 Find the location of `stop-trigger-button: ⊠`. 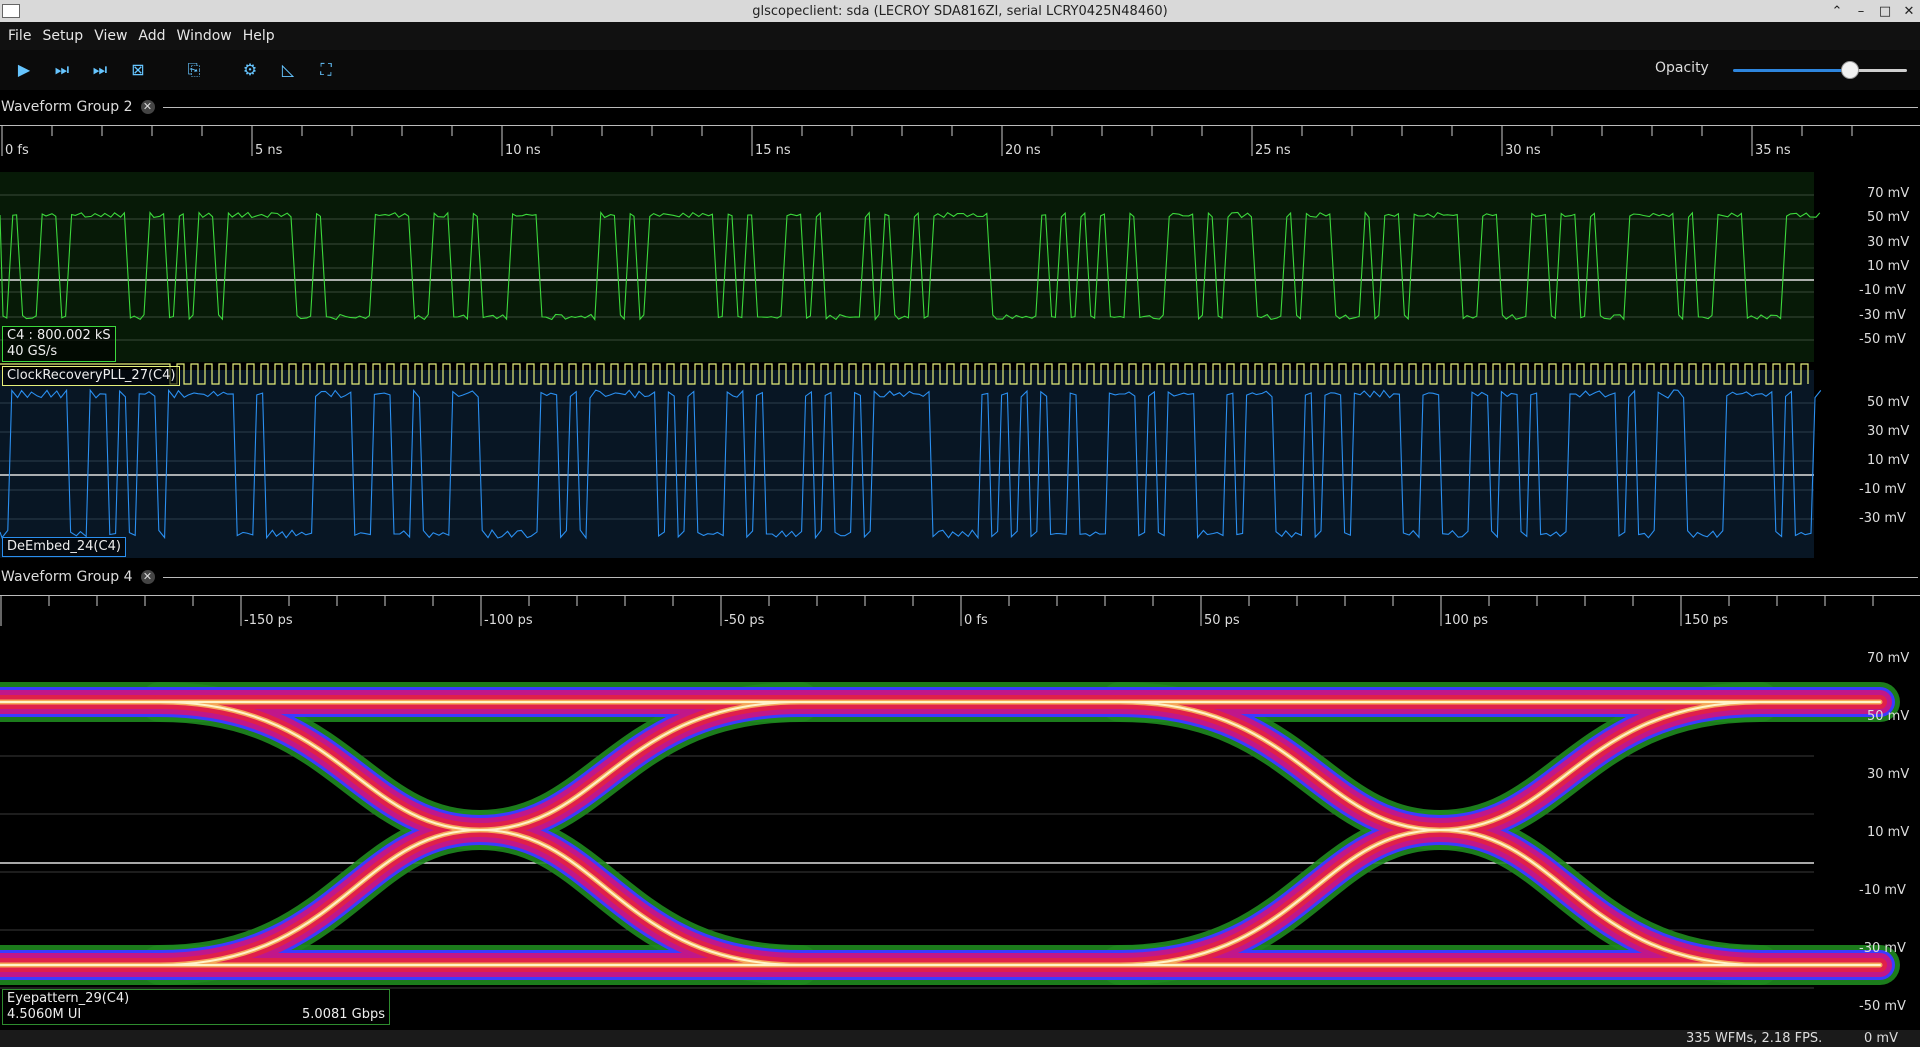

stop-trigger-button: ⊠ is located at coordinates (138, 70).